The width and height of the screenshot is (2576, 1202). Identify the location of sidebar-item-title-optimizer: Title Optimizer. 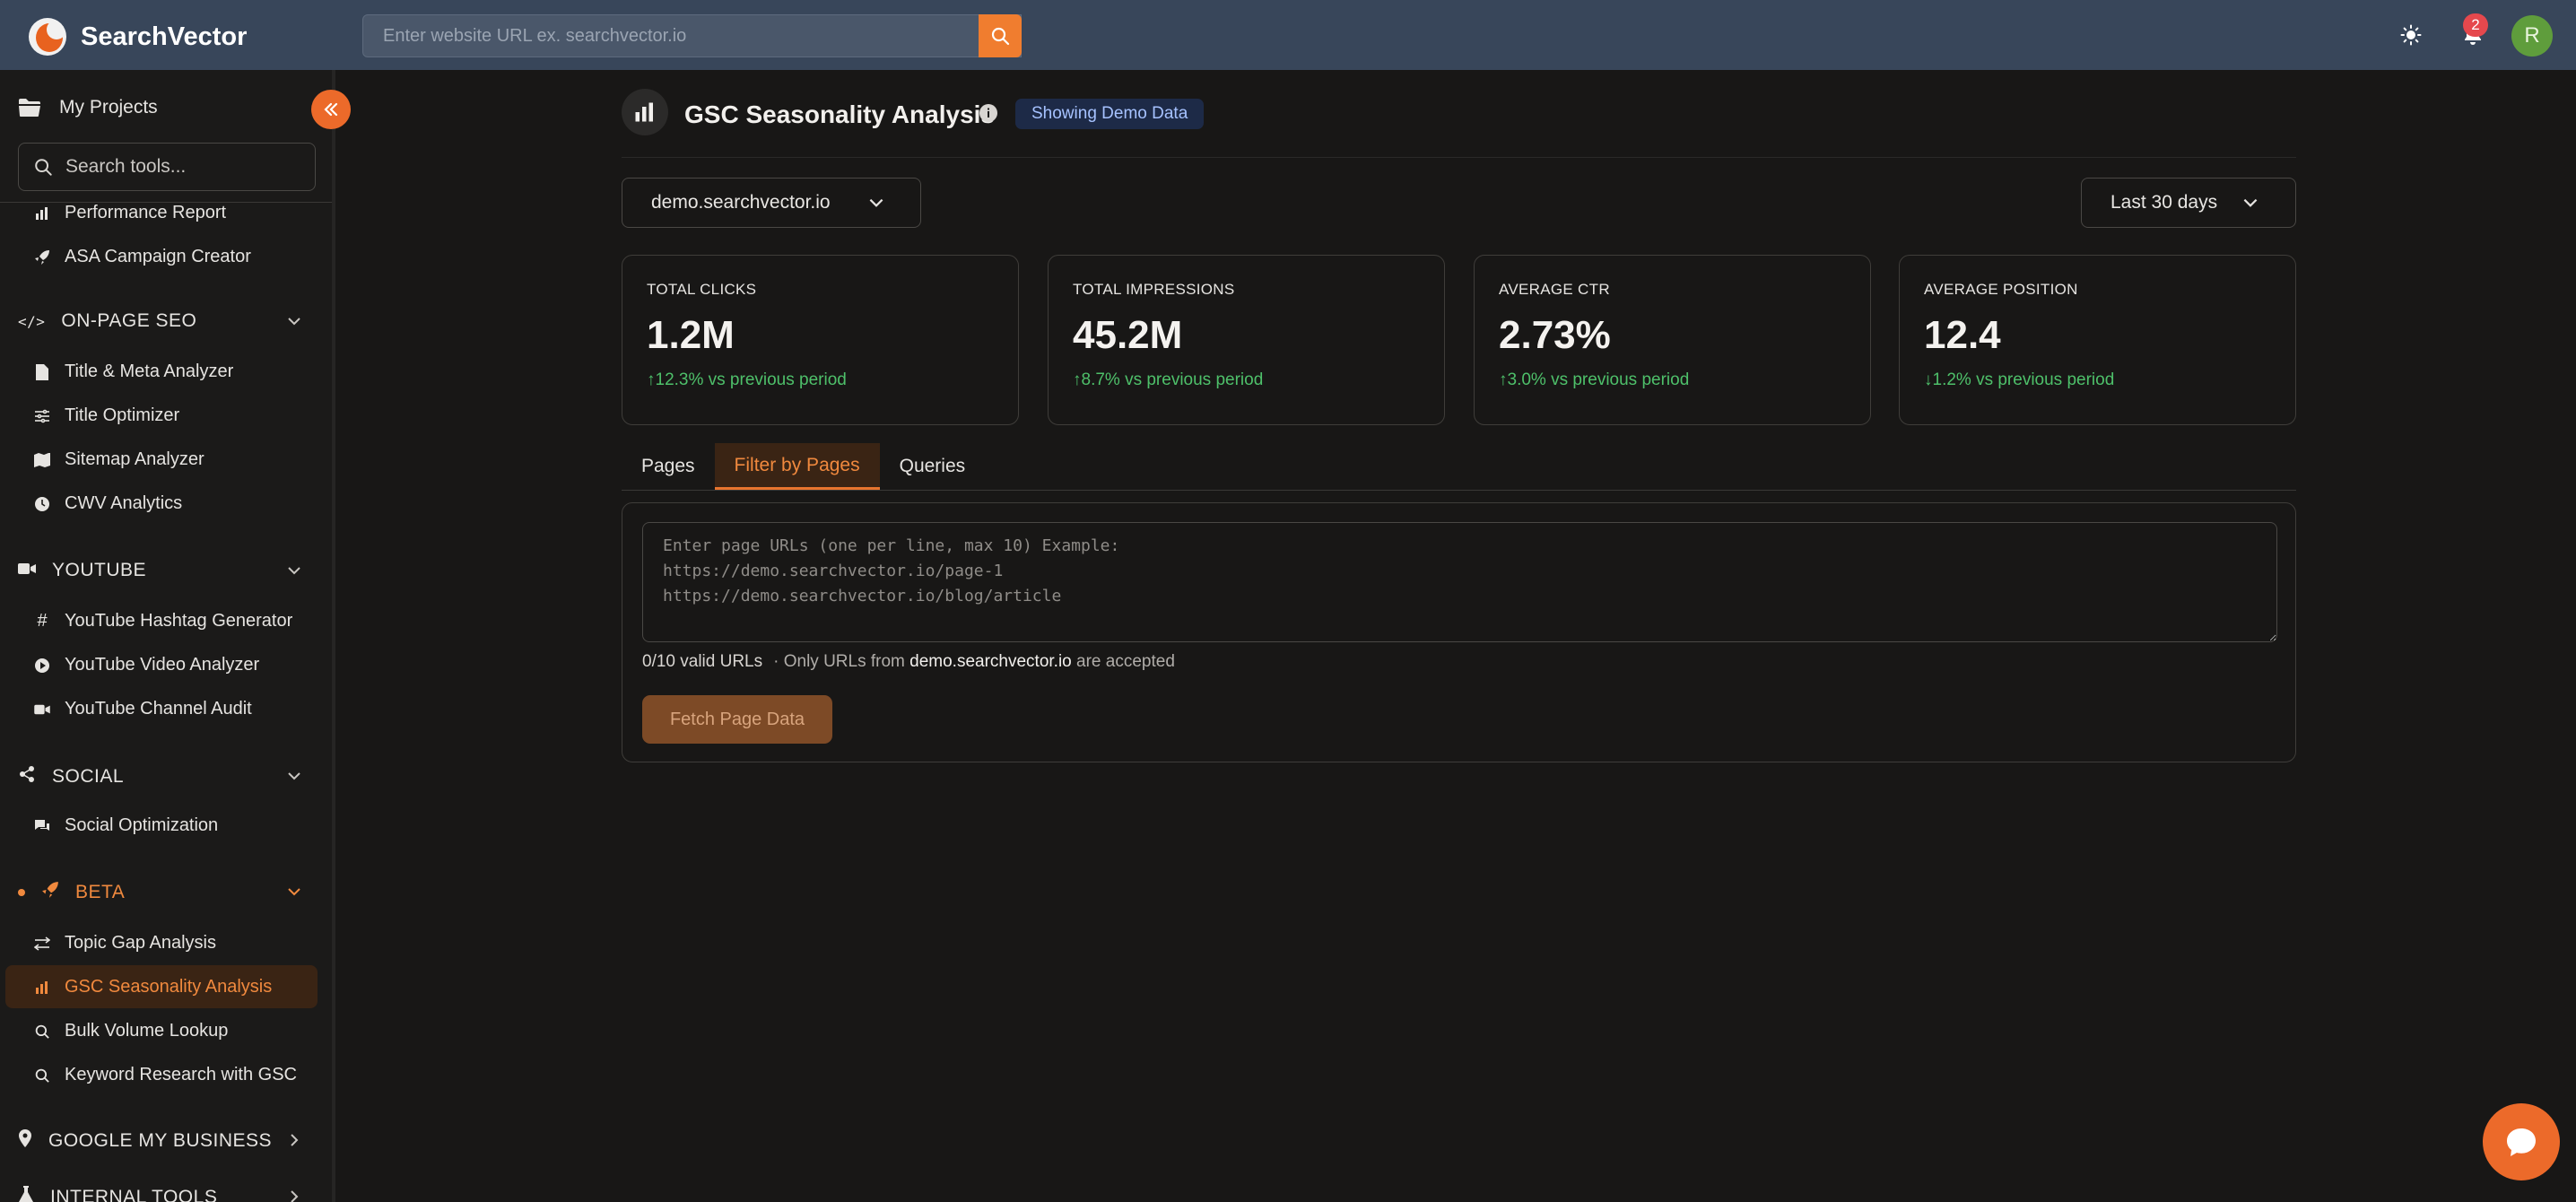
(106, 415).